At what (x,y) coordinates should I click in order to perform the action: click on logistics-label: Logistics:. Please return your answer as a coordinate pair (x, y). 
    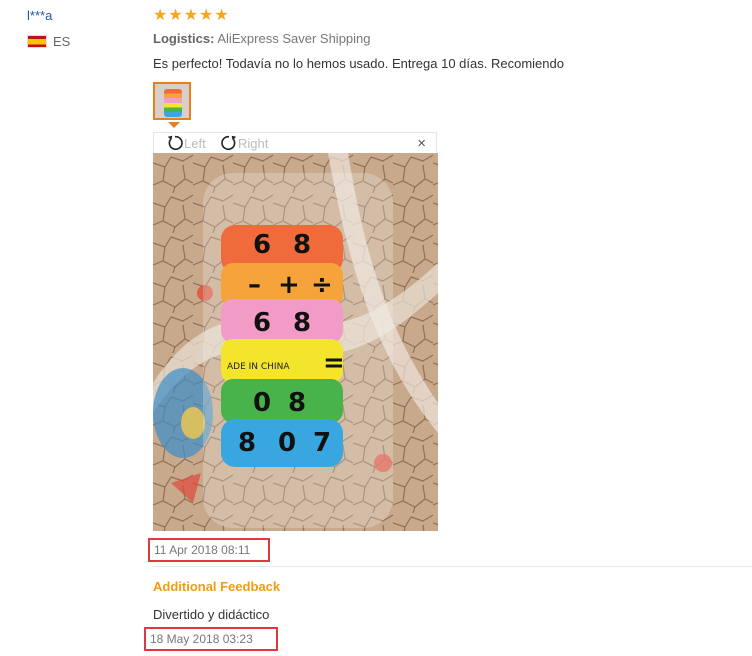
    Looking at the image, I should click on (184, 38).